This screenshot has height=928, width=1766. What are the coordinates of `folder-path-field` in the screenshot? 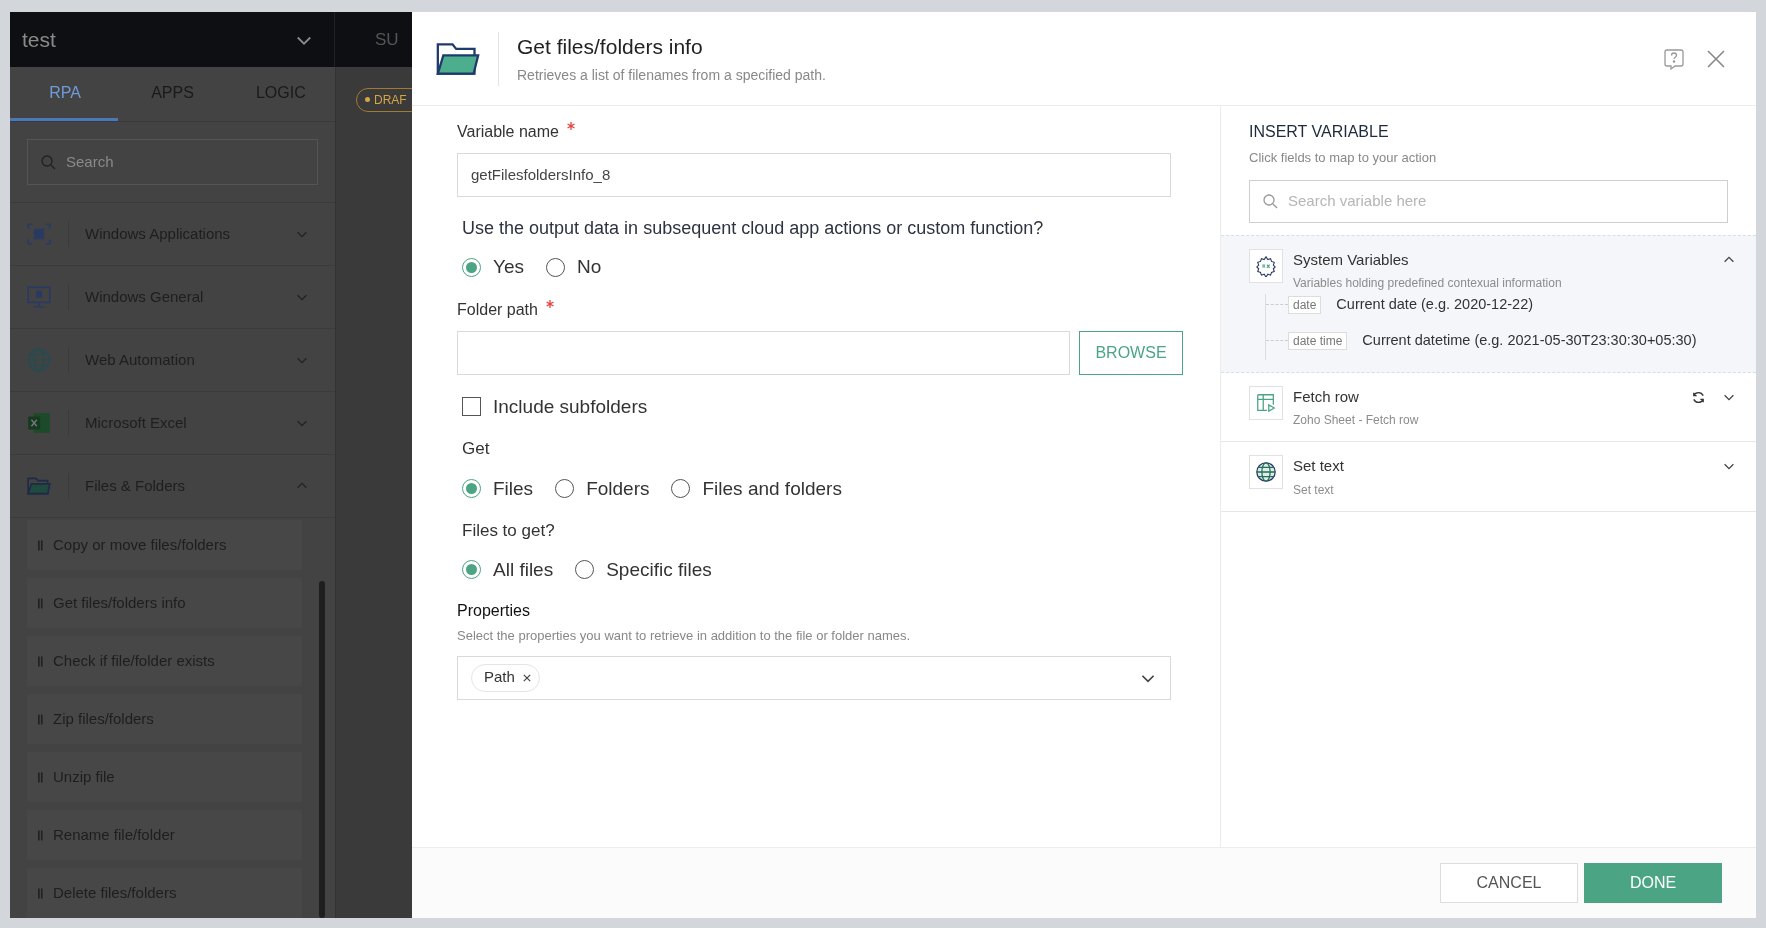 It's located at (763, 352).